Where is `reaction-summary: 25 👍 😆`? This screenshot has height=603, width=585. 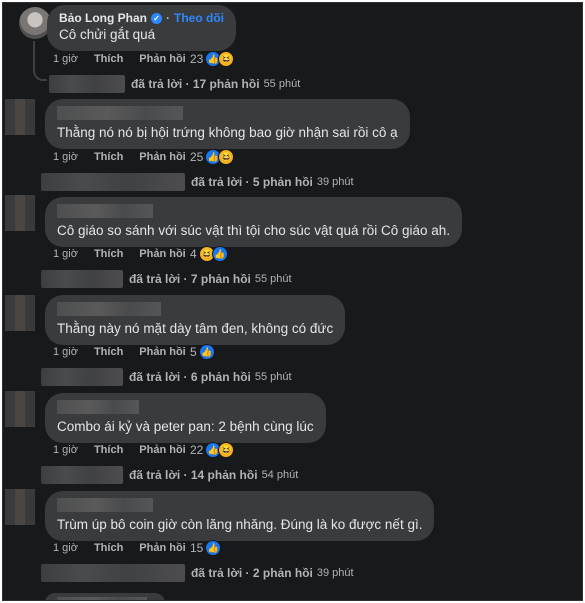
reaction-summary: 25 👍 😆 is located at coordinates (212, 157).